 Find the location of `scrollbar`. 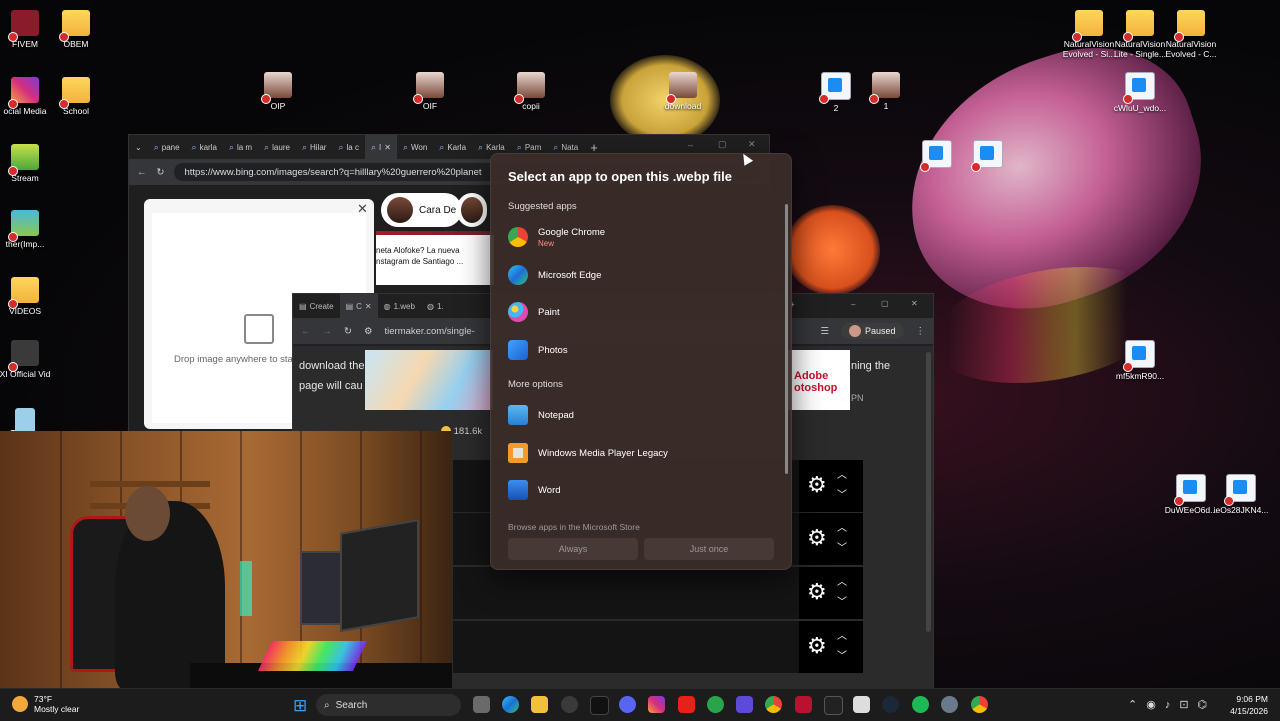

scrollbar is located at coordinates (928, 492).